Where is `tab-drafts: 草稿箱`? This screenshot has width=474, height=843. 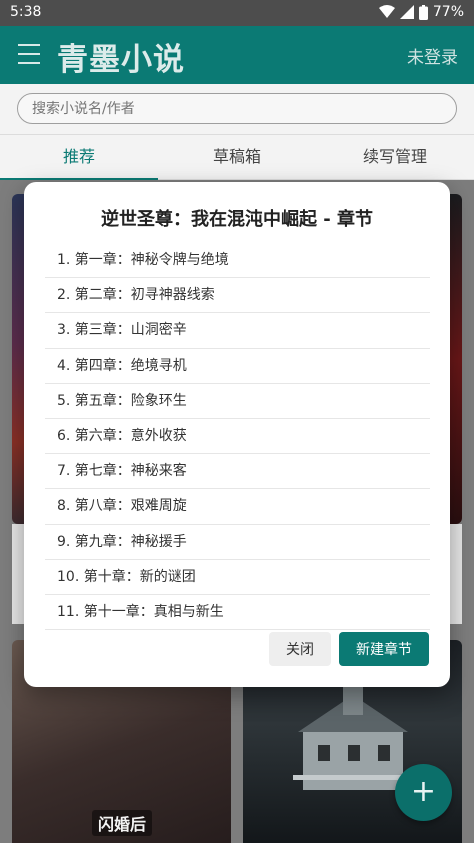
tab-drafts: 草稿箱 is located at coordinates (237, 157).